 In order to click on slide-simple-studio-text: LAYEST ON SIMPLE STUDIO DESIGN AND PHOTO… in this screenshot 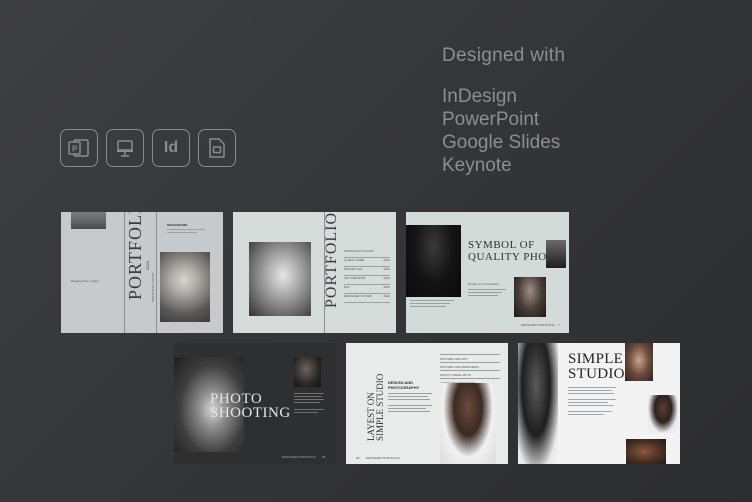, I will do `click(427, 403)`.